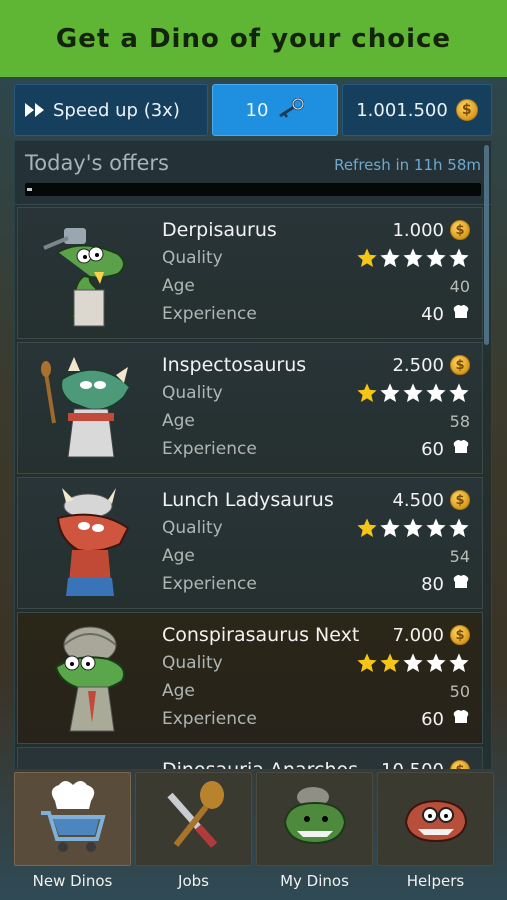  I want to click on dino-name: Inspectosaurus, so click(234, 365).